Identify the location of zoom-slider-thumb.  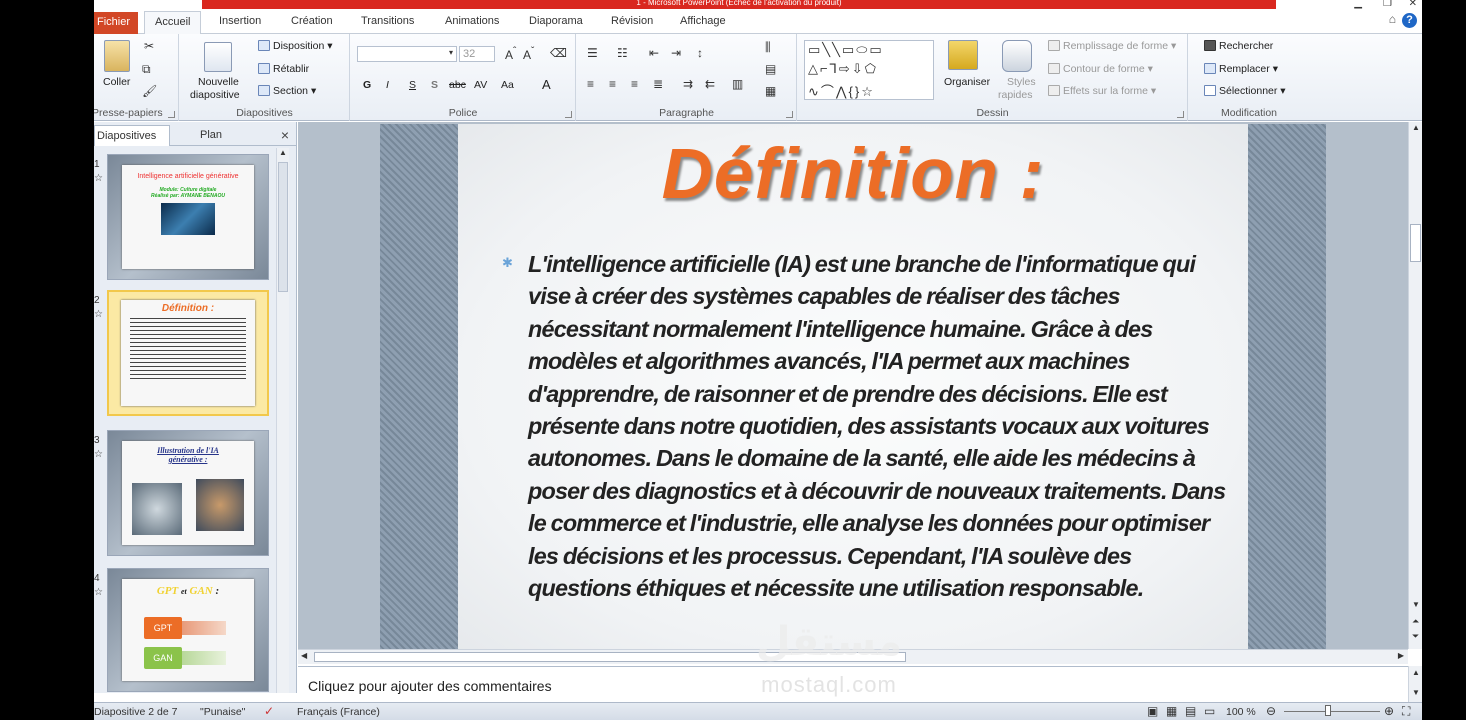
(1328, 710).